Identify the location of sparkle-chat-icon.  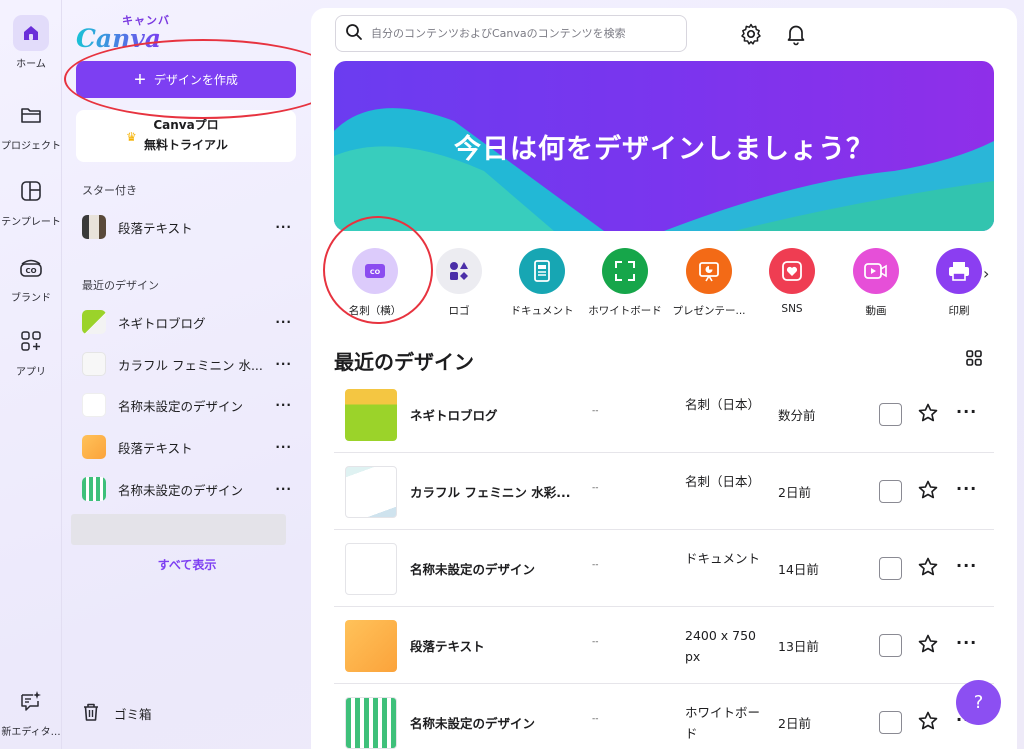
(31, 701).